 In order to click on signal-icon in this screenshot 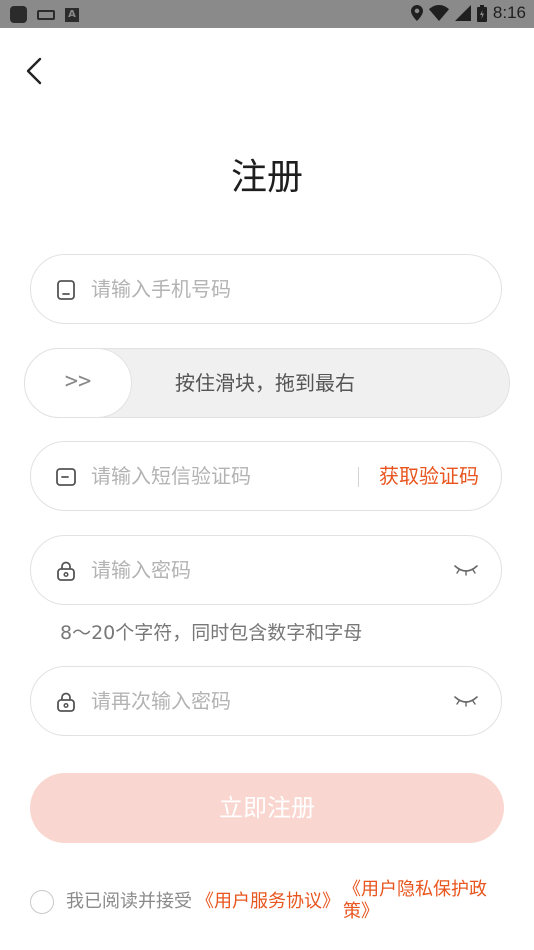, I will do `click(462, 13)`.